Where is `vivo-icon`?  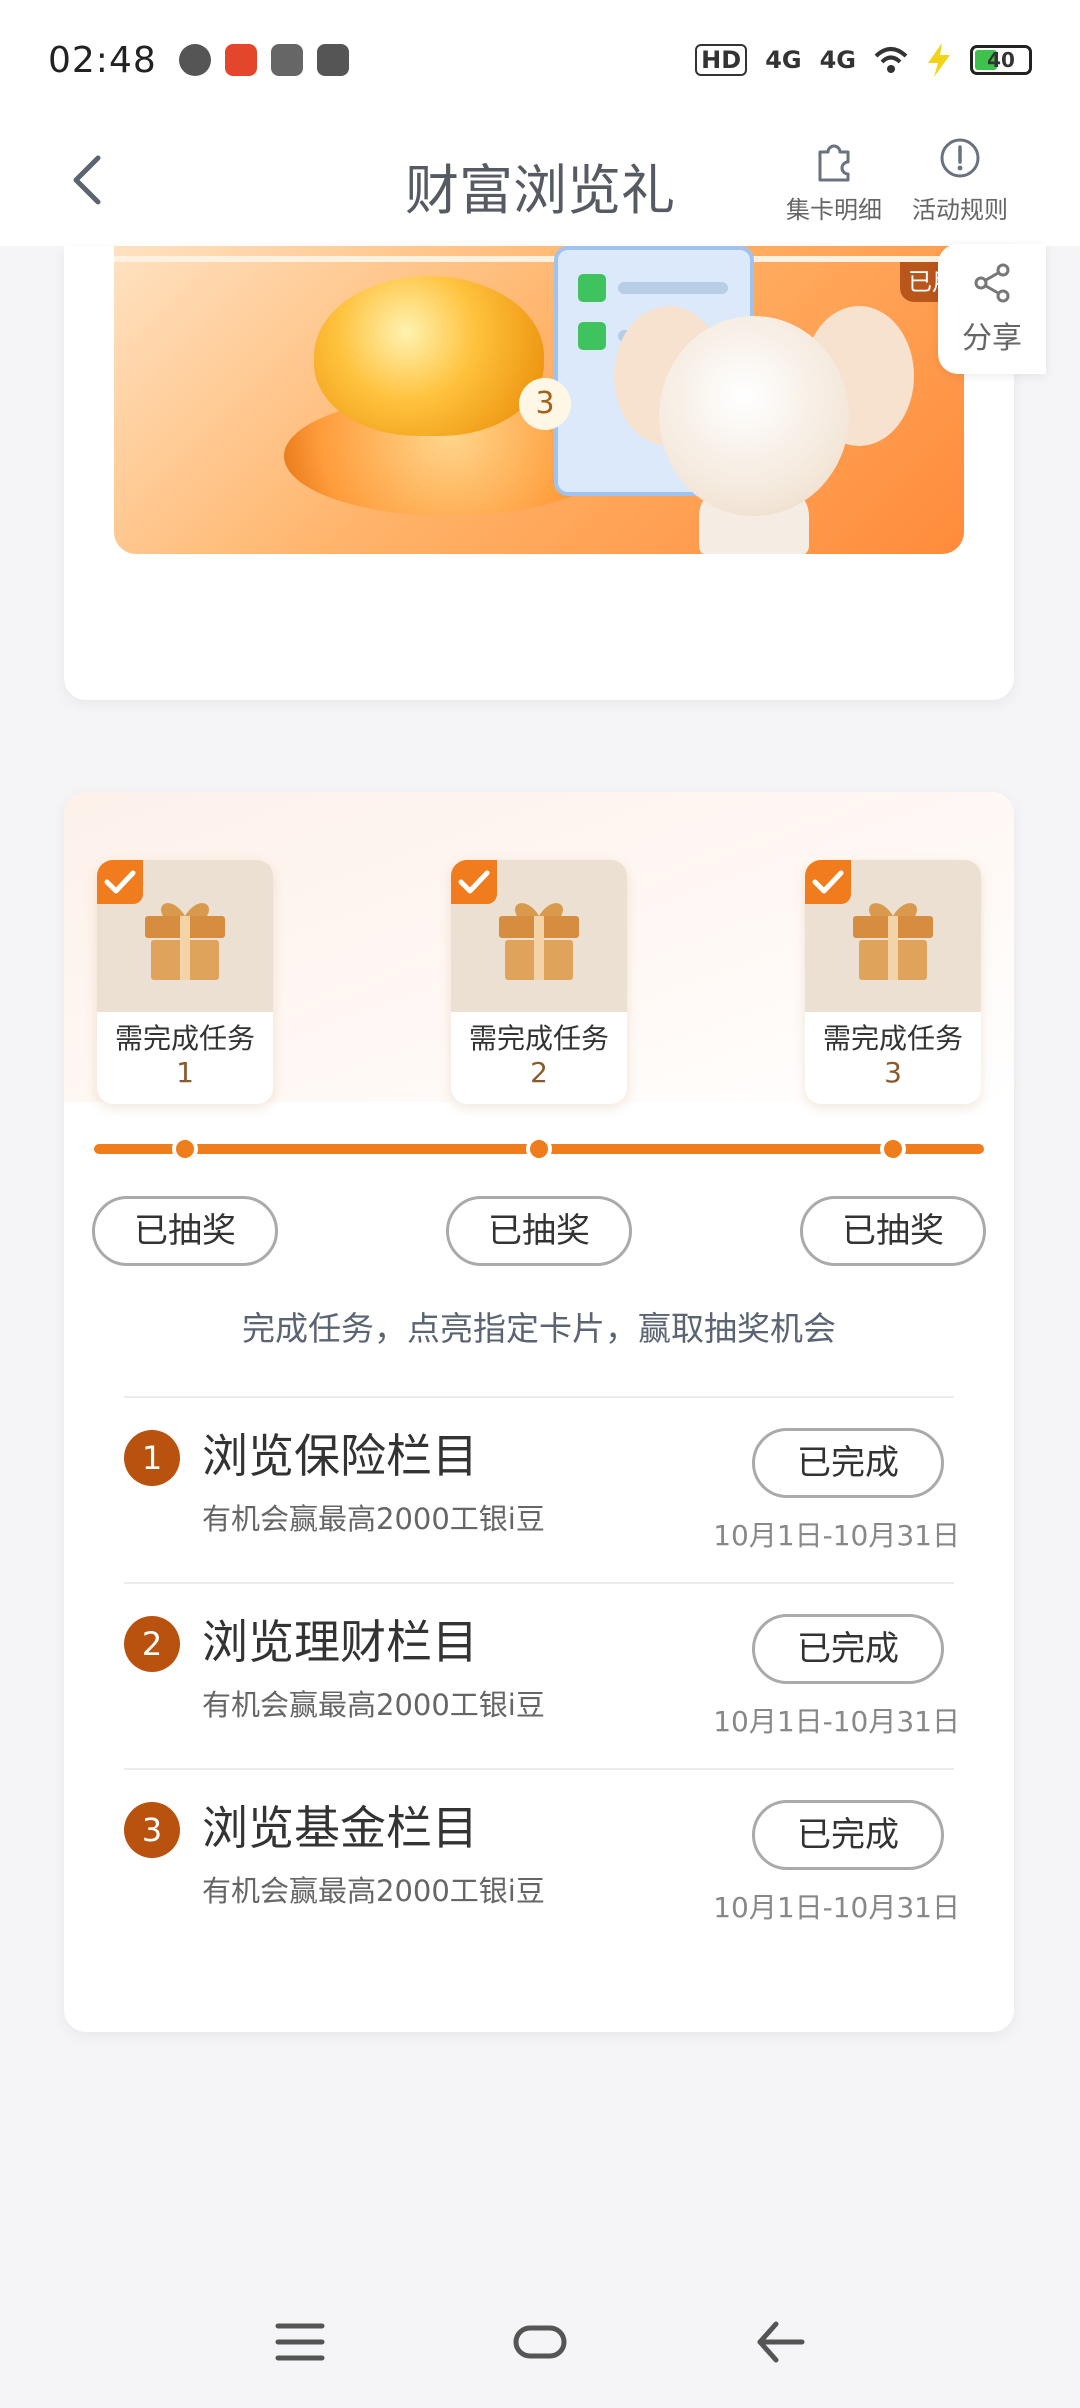
vivo-icon is located at coordinates (332, 60).